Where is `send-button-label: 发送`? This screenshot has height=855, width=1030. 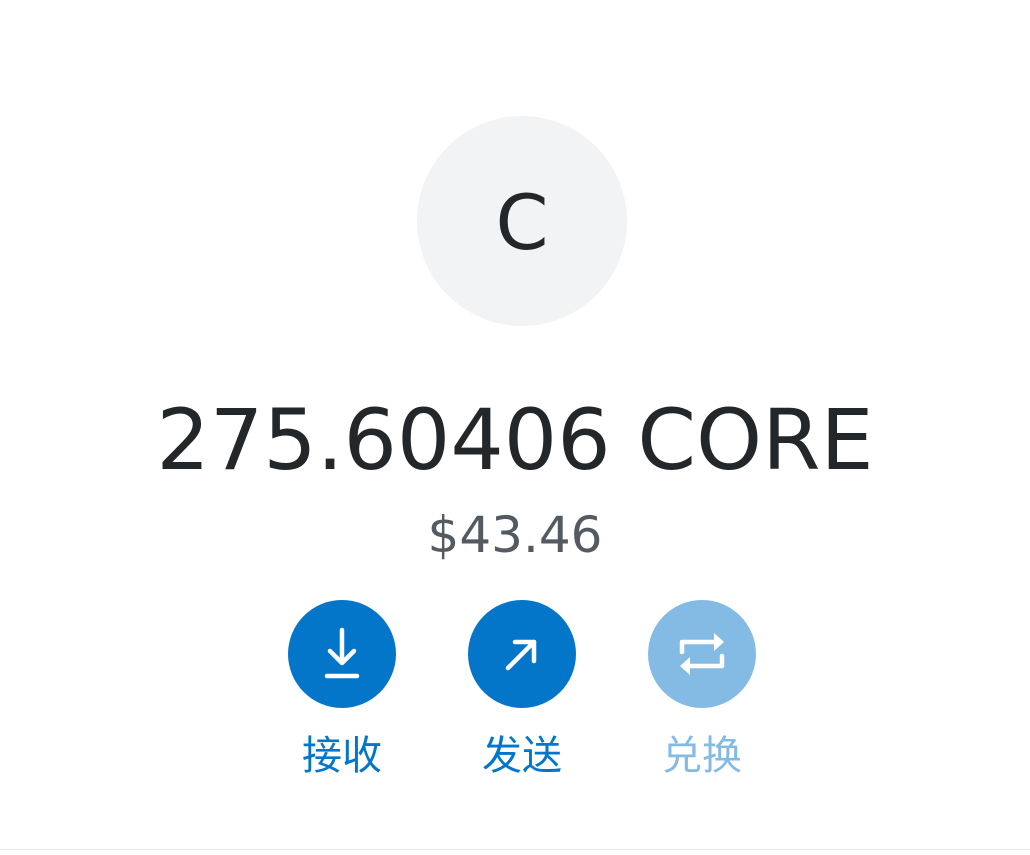
send-button-label: 发送 is located at coordinates (522, 756).